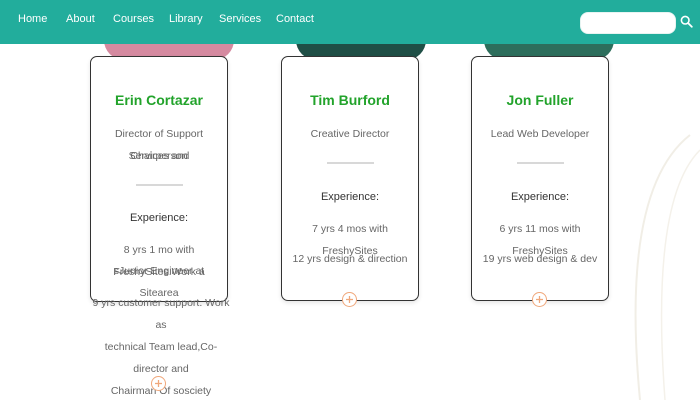 This screenshot has width=700, height=400. Describe the element at coordinates (80, 19) in the screenshot. I see `nav-about: About` at that location.